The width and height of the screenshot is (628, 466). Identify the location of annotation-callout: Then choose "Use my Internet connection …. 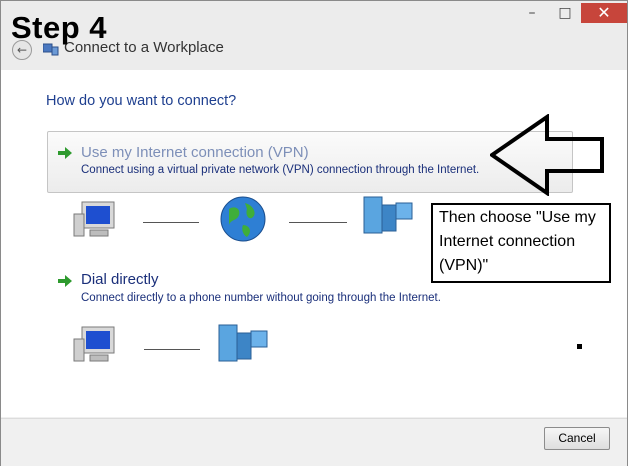
(521, 243).